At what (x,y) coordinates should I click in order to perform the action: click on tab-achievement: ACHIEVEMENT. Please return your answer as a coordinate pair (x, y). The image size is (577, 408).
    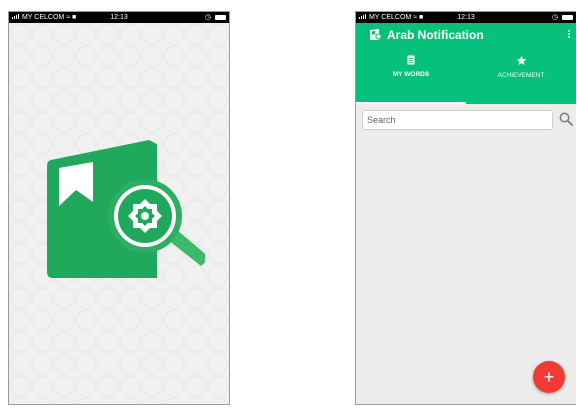
    Looking at the image, I should click on (521, 76).